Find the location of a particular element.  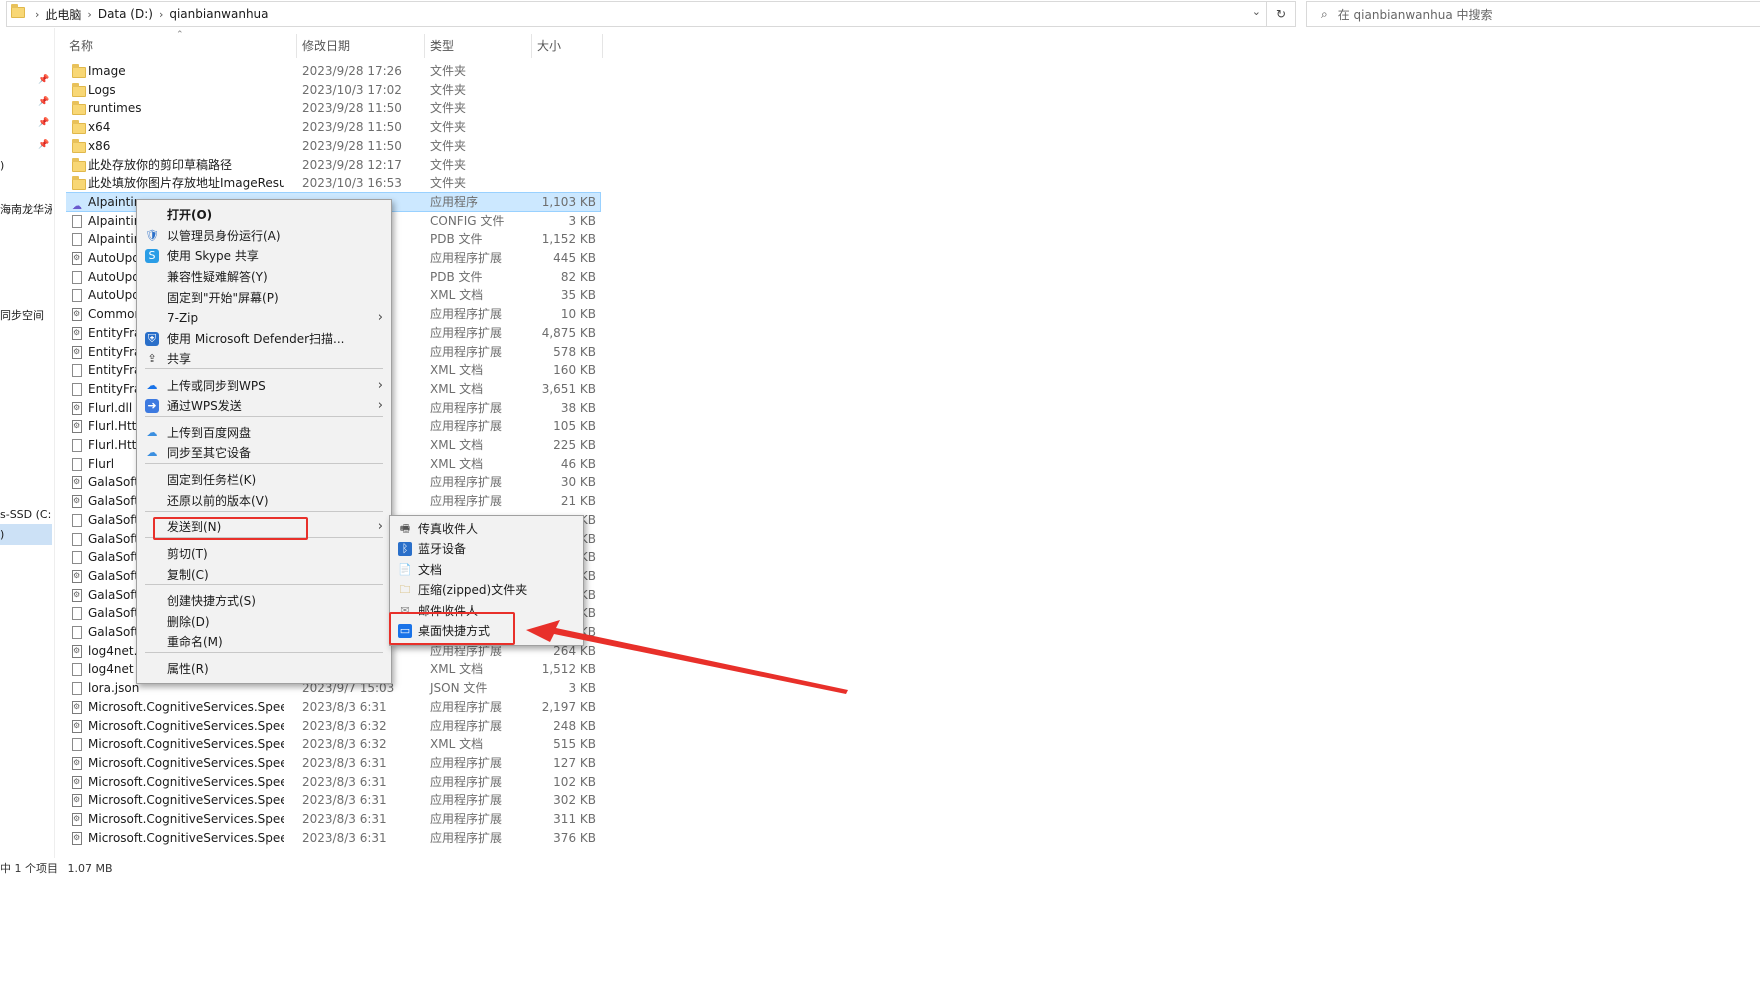

menu-item-20: 属性(R) is located at coordinates (264, 669).